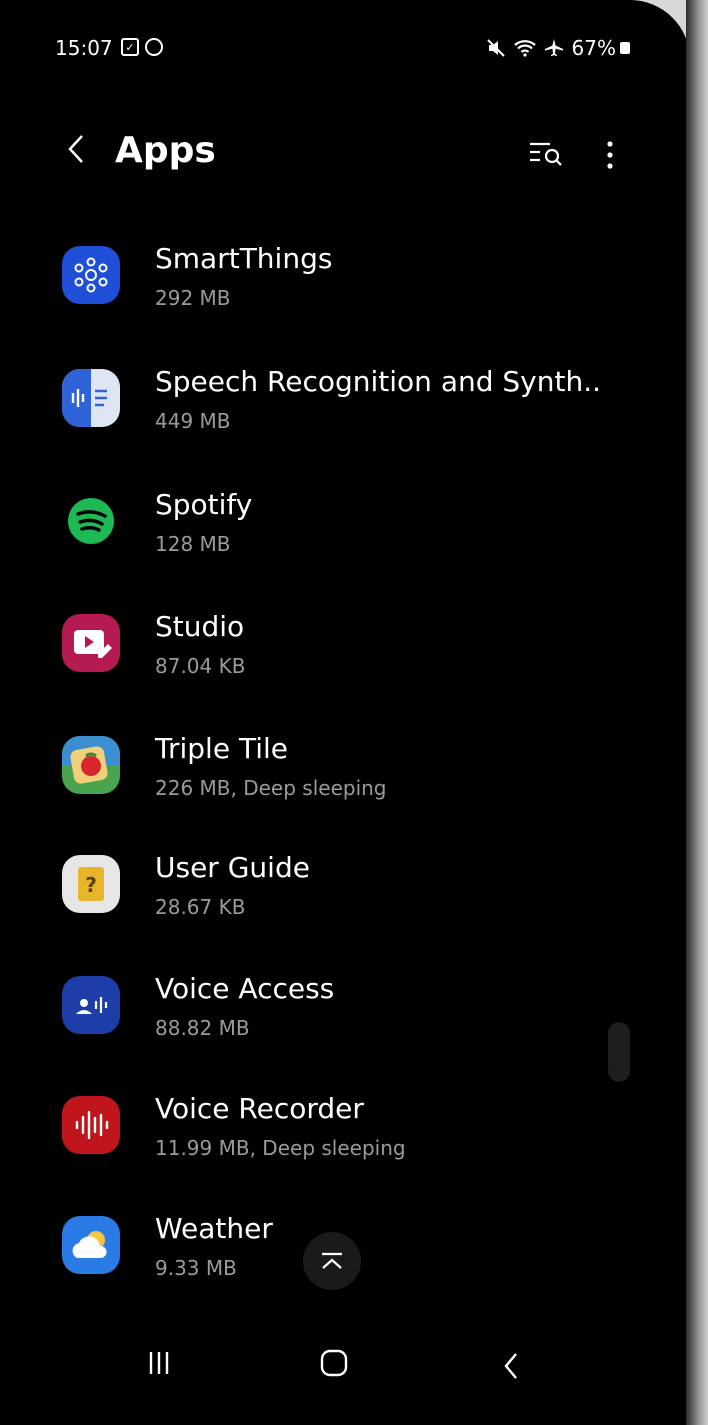  What do you see at coordinates (340, 886) in the screenshot?
I see `list-item-user-guide: ? User Guide 28.67 KB` at bounding box center [340, 886].